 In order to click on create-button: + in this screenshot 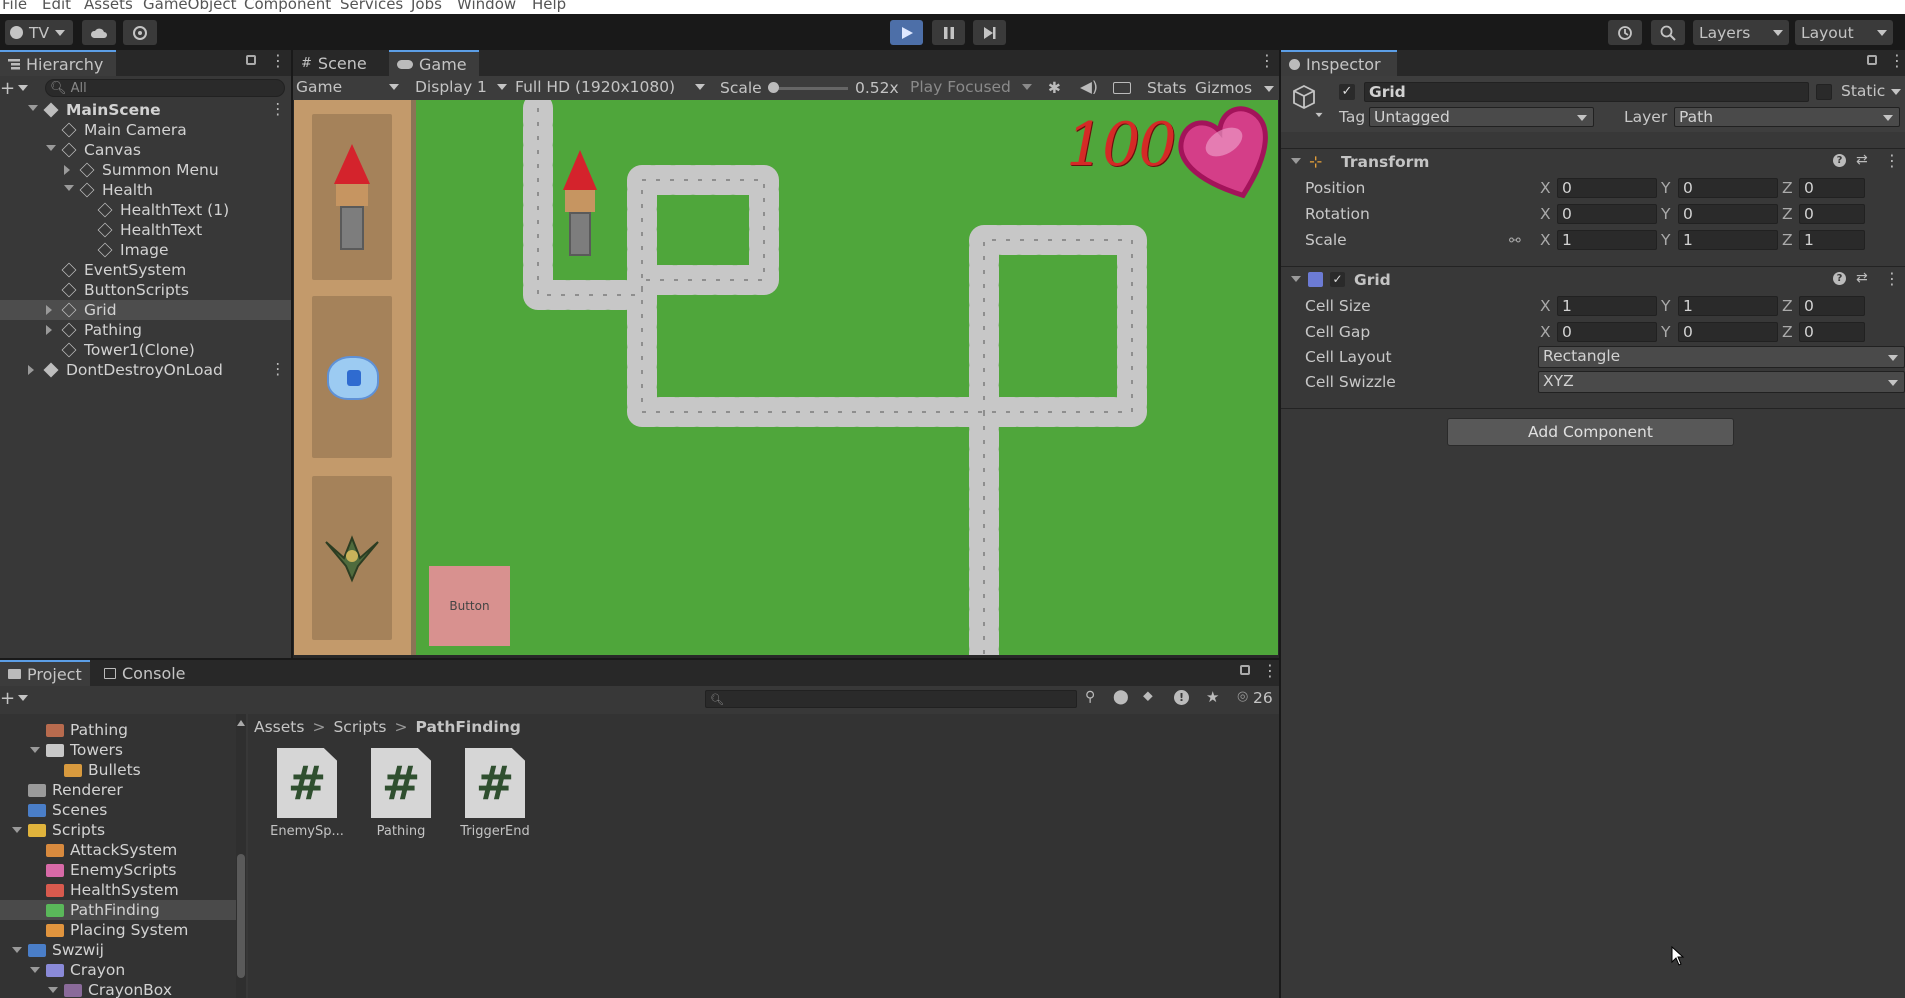, I will do `click(15, 88)`.